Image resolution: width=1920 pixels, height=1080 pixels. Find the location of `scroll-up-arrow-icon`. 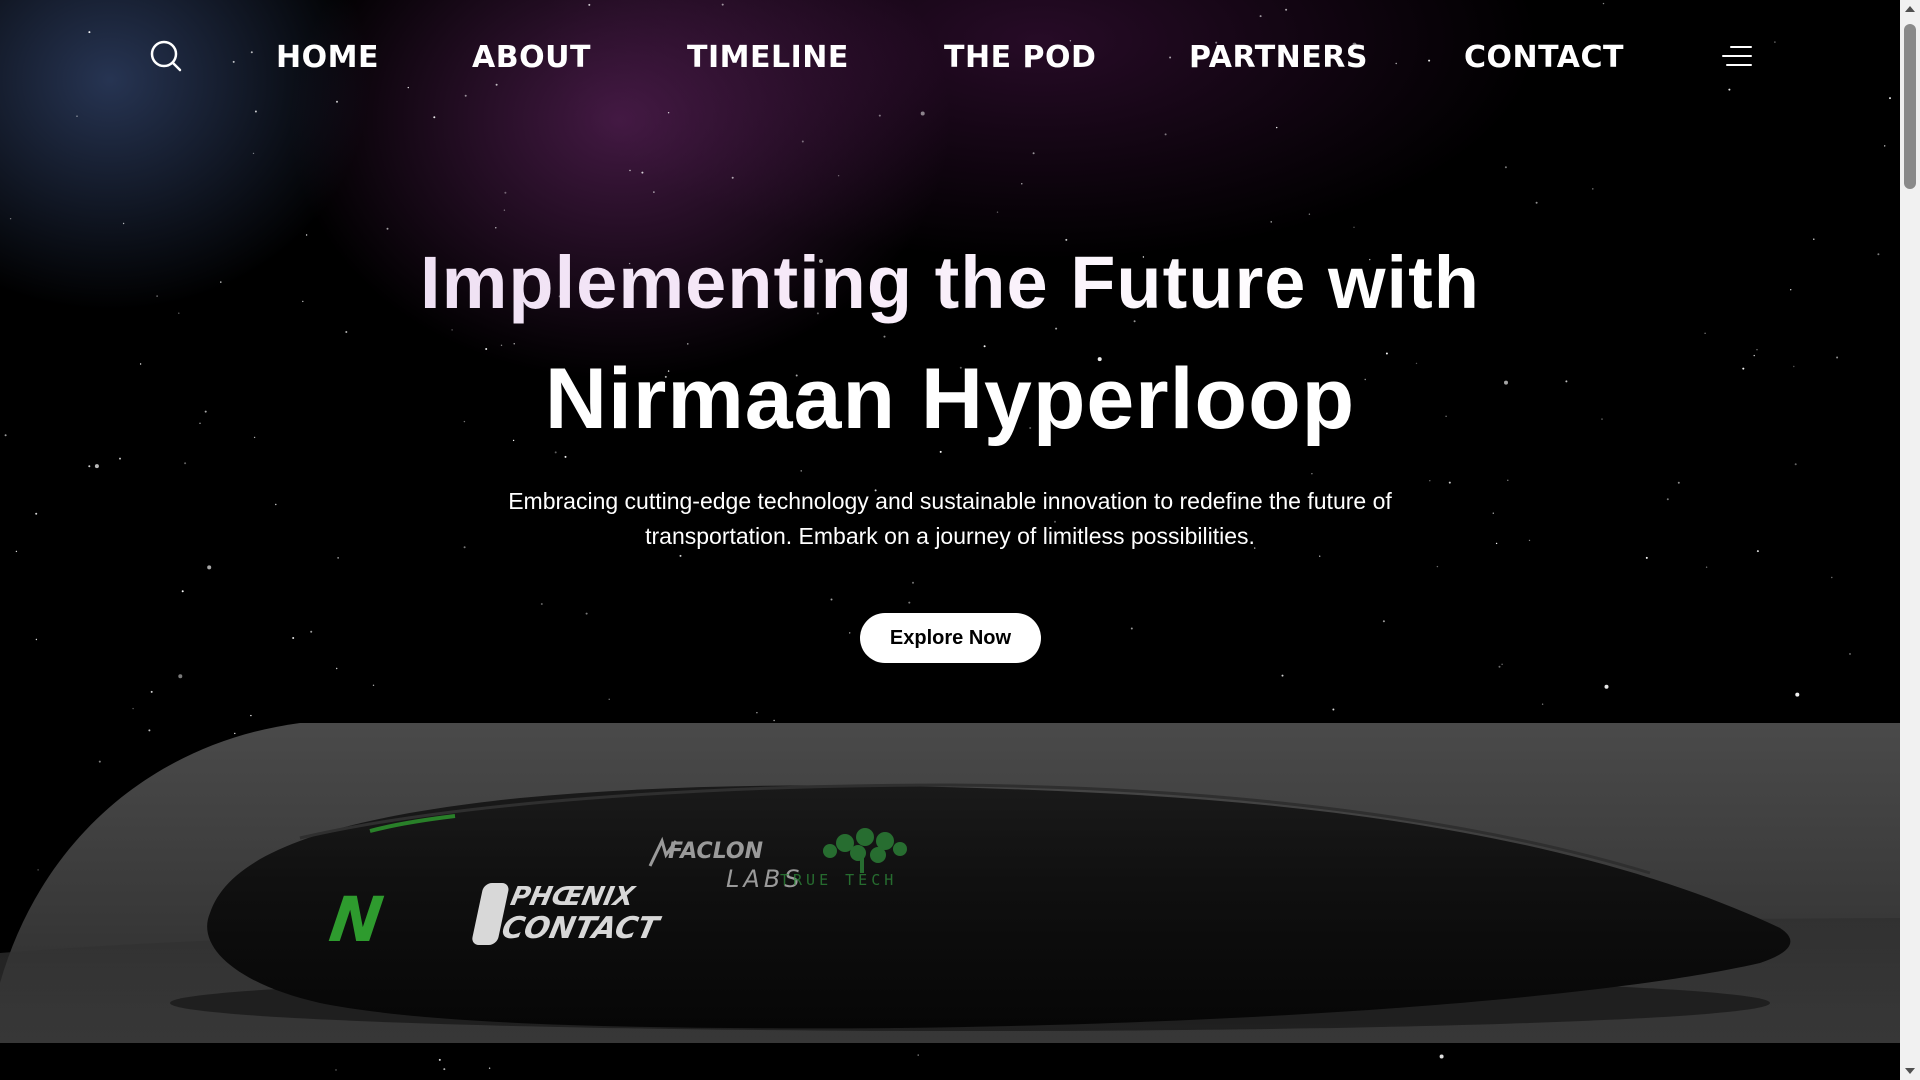

scroll-up-arrow-icon is located at coordinates (1910, 9).